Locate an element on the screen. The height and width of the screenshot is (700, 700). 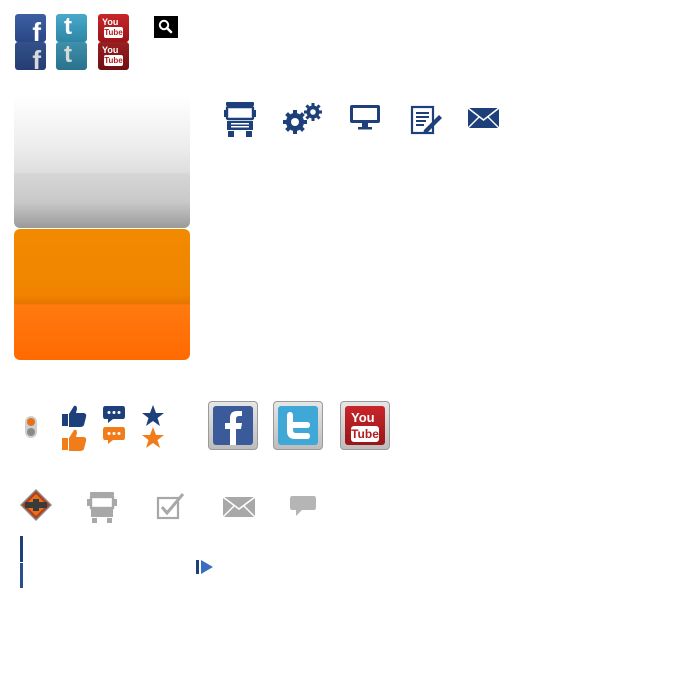
twitter-icon is located at coordinates (298, 425).